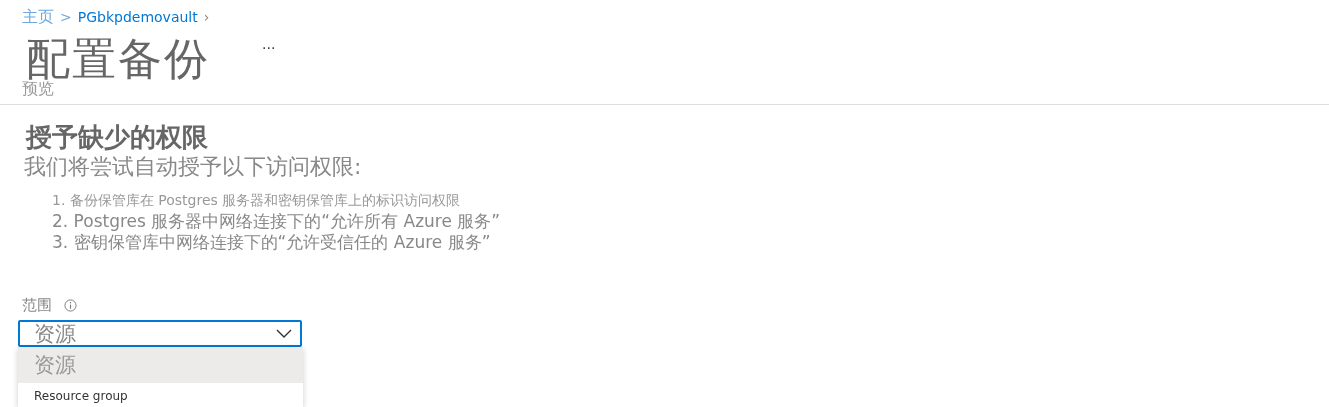 Image resolution: width=1329 pixels, height=407 pixels. What do you see at coordinates (257, 200) in the screenshot?
I see `permission-item: 1. 备份保管库在 Postgres 服务器和密钥保管库上的标识访问权限` at bounding box center [257, 200].